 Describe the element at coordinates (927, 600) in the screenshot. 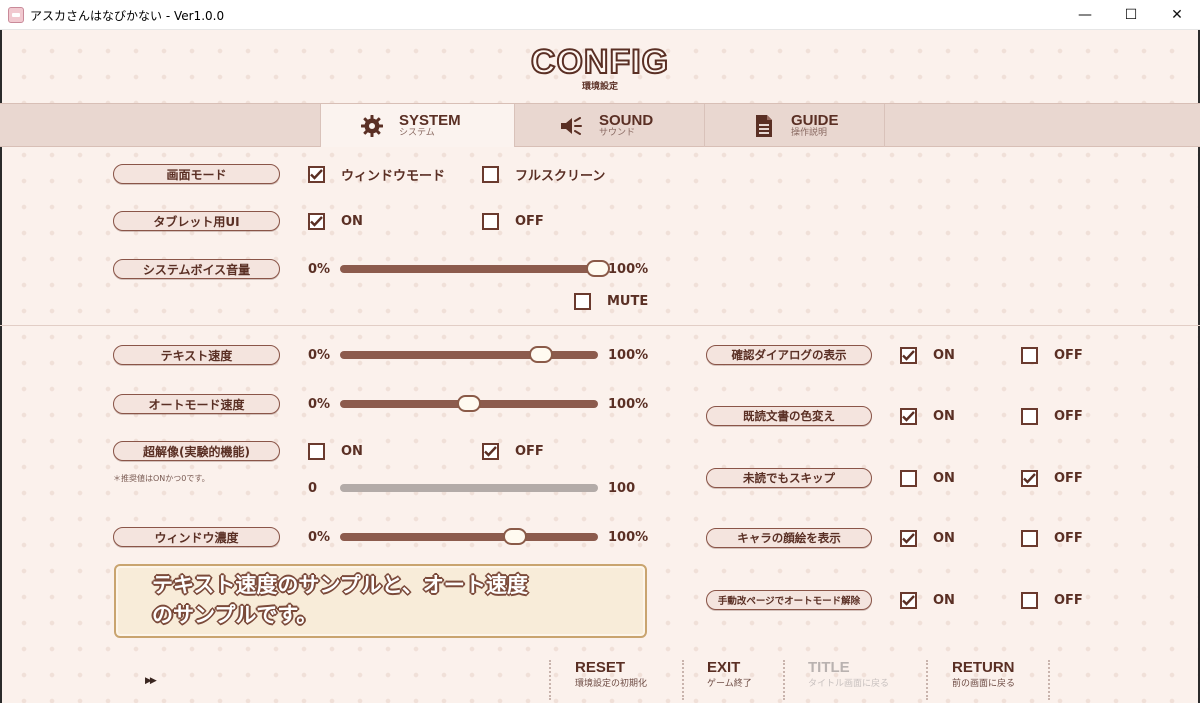

I see `manual-page-auto-cancel-on-option: ON` at that location.